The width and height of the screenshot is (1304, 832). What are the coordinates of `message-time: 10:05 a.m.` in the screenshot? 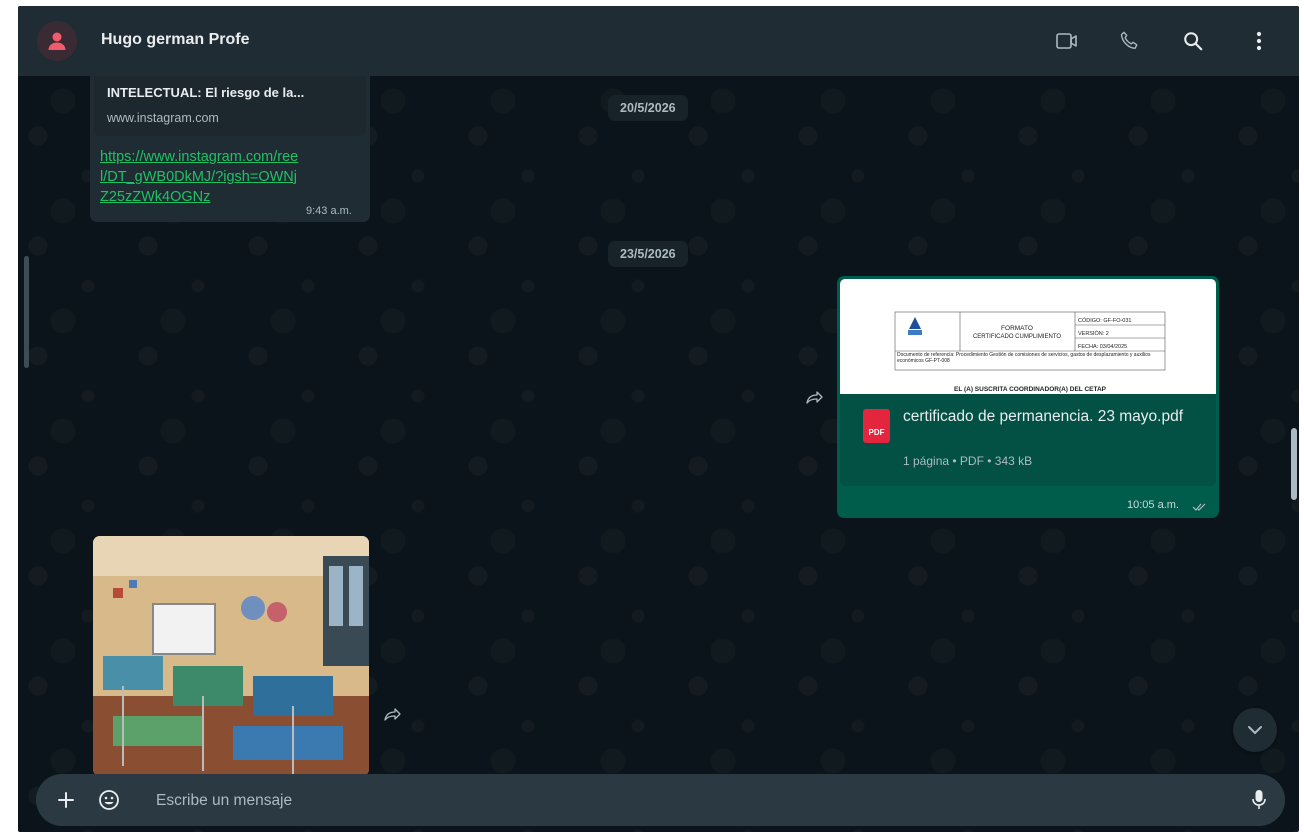 It's located at (1153, 505).